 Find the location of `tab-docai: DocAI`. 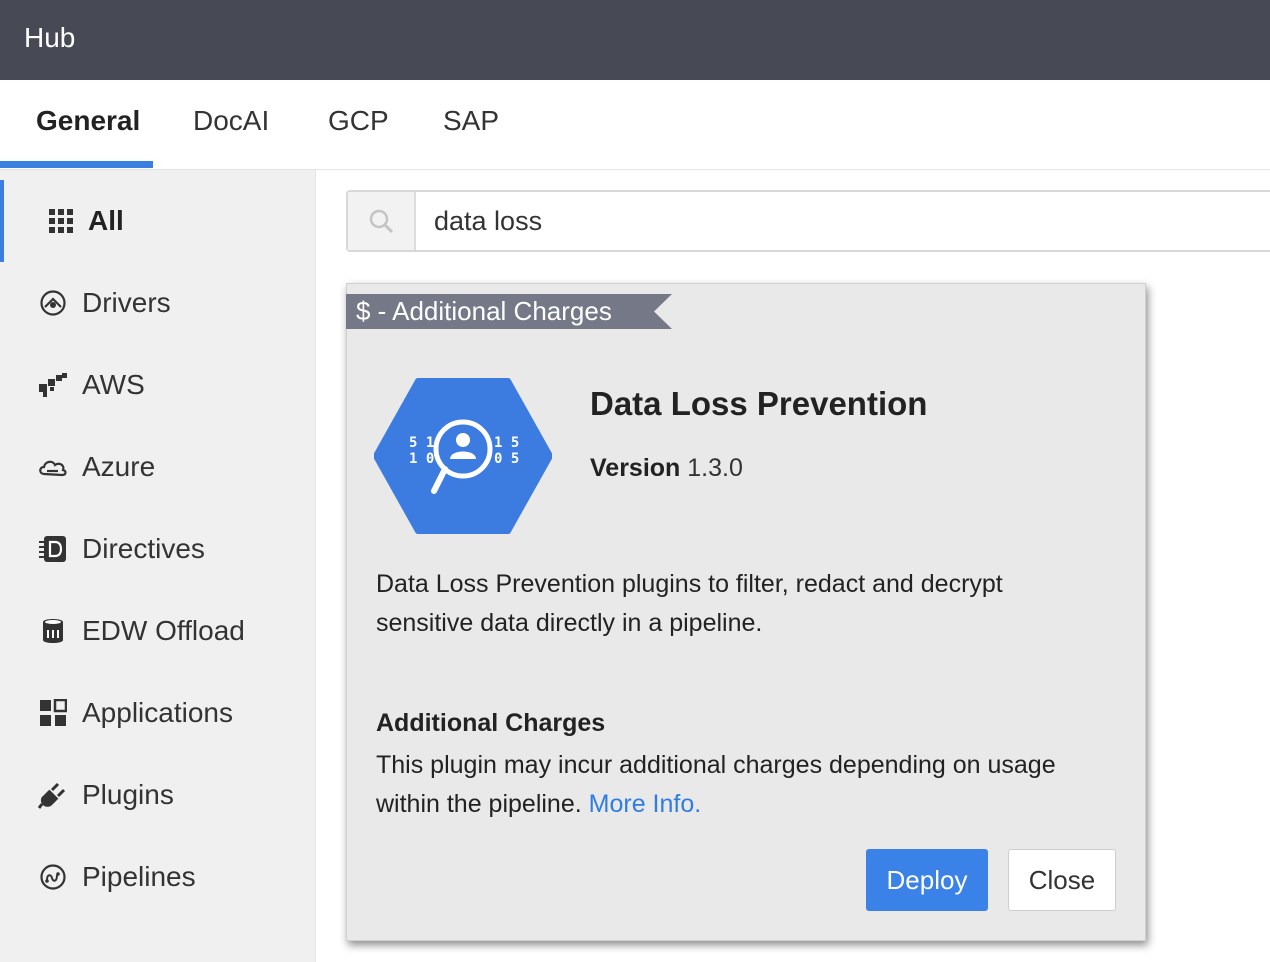

tab-docai: DocAI is located at coordinates (231, 125).